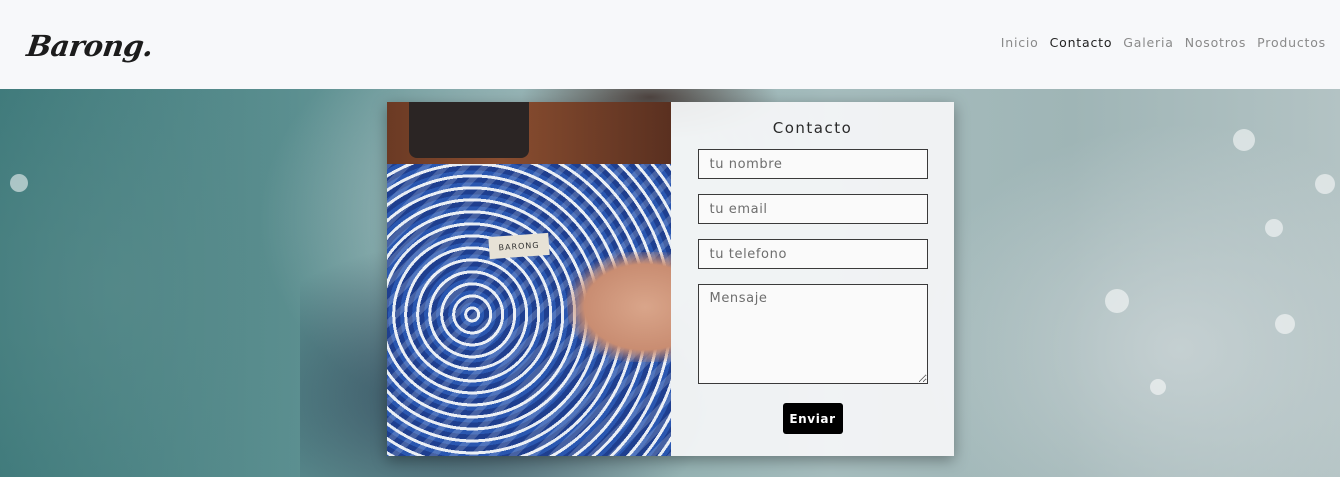  I want to click on photo-brand-label: BARONG, so click(519, 246).